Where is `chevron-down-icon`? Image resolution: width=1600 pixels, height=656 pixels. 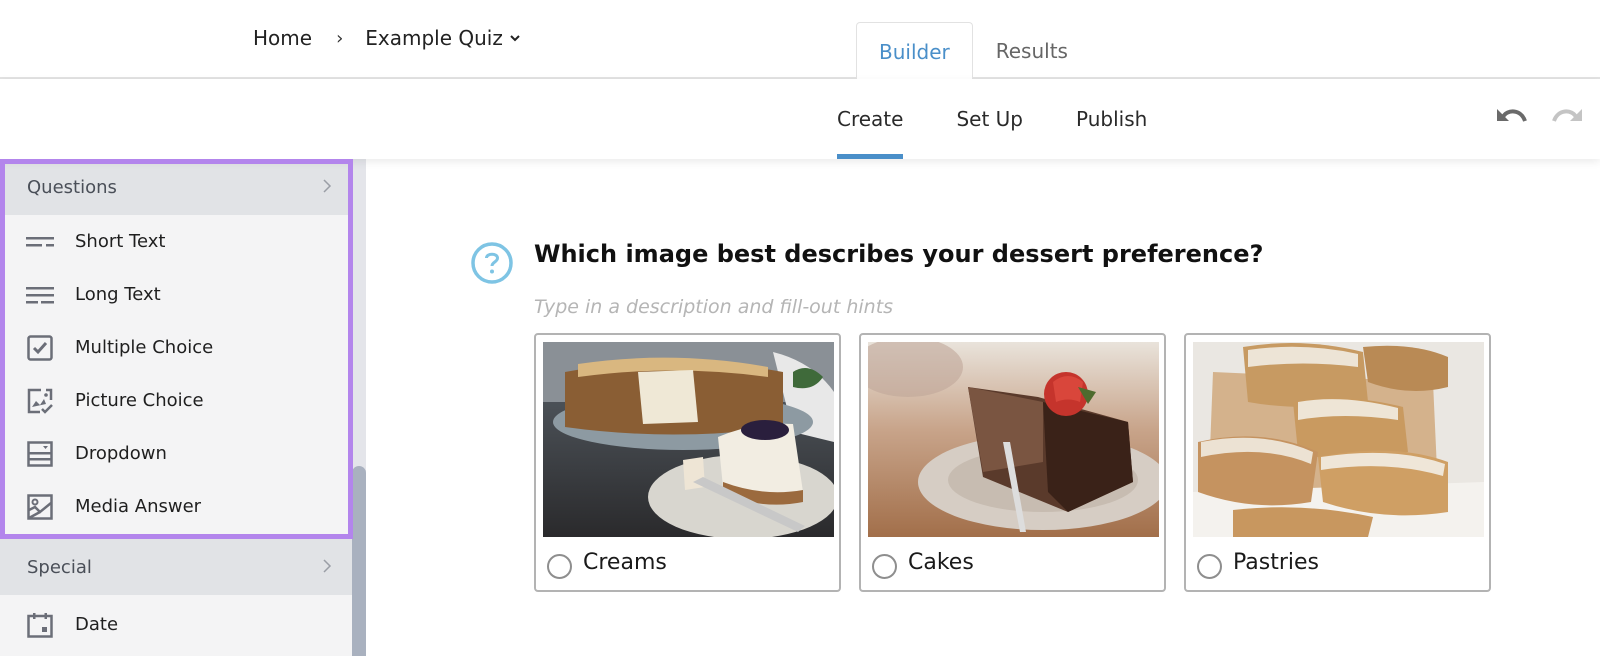 chevron-down-icon is located at coordinates (515, 38).